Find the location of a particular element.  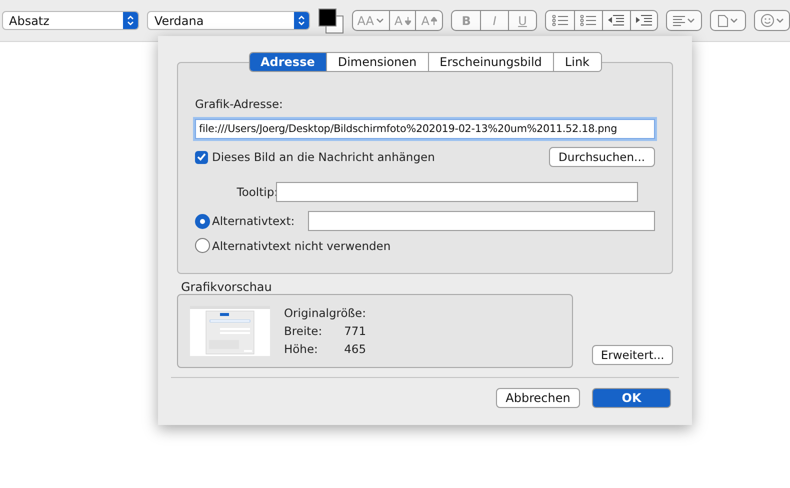

tooltip-field is located at coordinates (457, 192).